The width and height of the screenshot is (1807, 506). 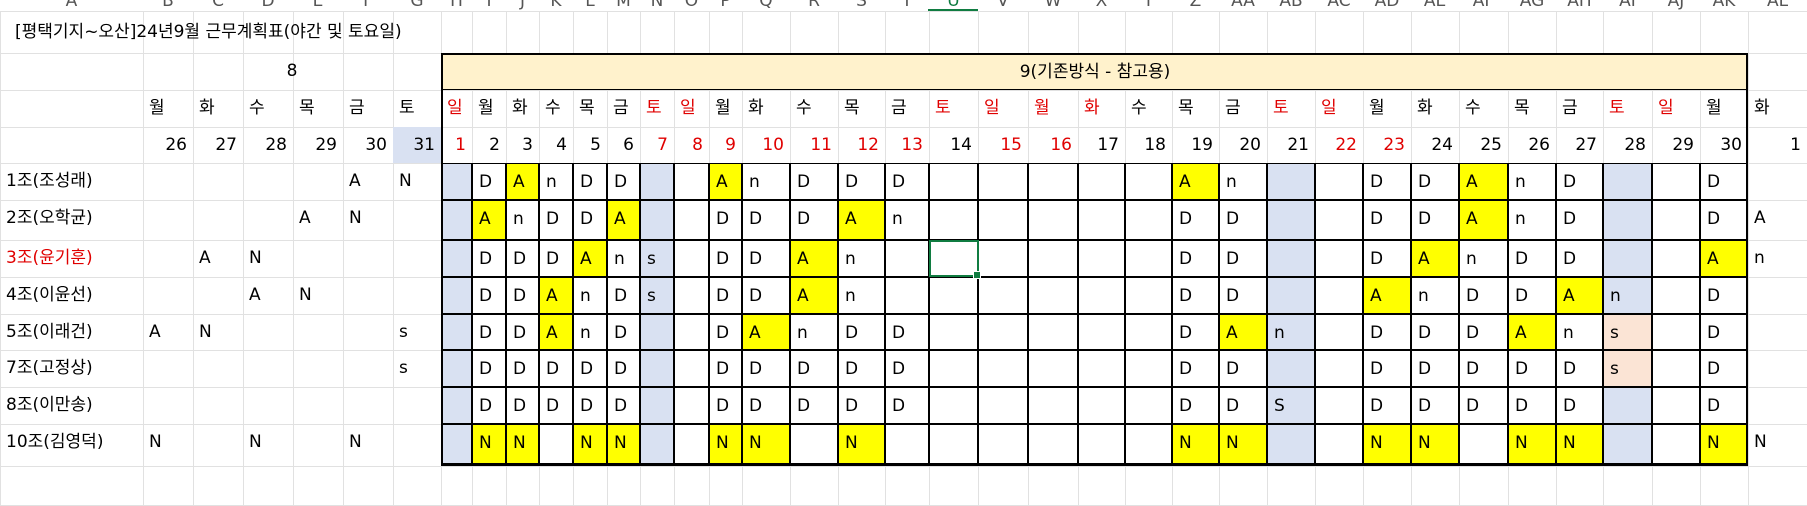 I want to click on column-header-ad: AD, so click(x=1387, y=5).